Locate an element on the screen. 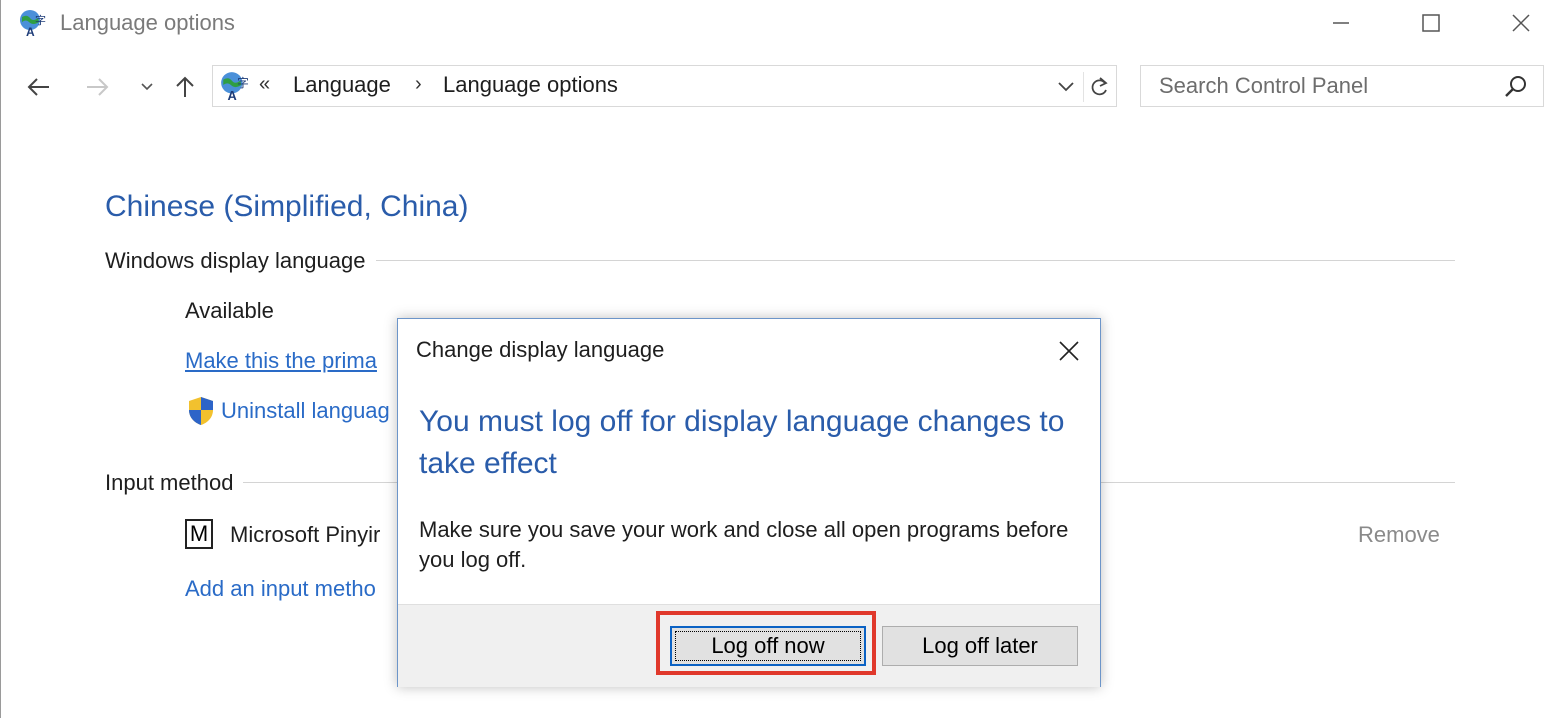 The height and width of the screenshot is (718, 1566). window-title: Language options is located at coordinates (147, 22).